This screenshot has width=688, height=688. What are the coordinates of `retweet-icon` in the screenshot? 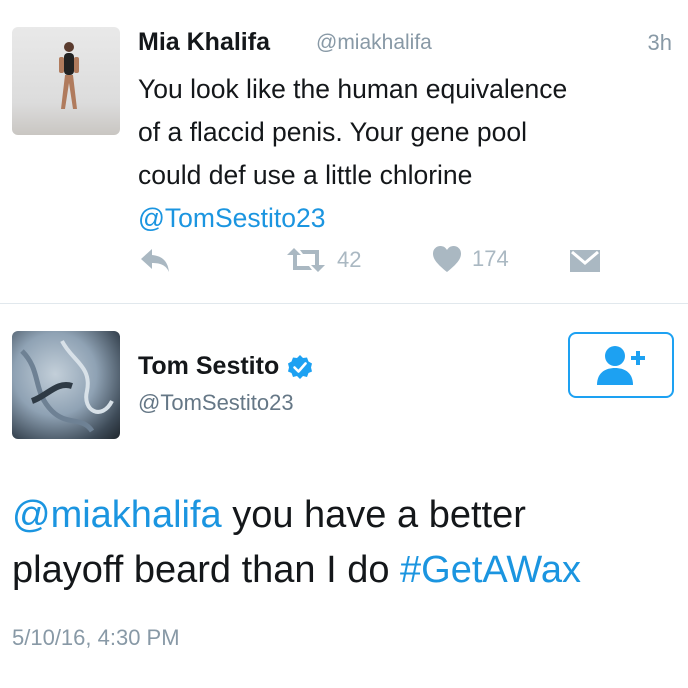 It's located at (306, 260).